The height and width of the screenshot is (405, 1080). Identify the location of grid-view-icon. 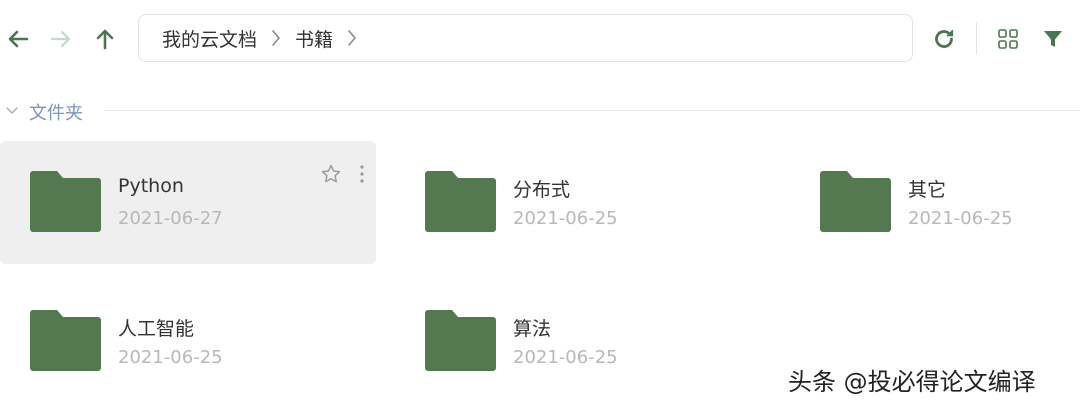
(1008, 39).